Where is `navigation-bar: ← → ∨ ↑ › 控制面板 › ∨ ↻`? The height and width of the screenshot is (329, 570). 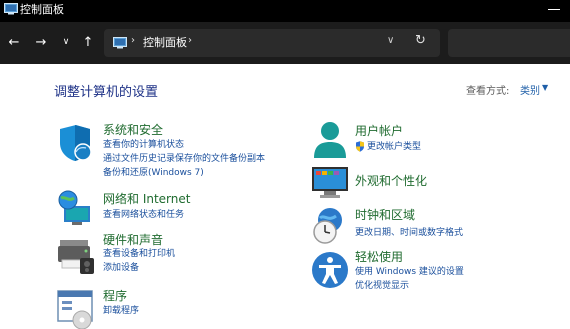
navigation-bar: ← → ∨ ↑ › 控制面板 › ∨ ↻ is located at coordinates (285, 43).